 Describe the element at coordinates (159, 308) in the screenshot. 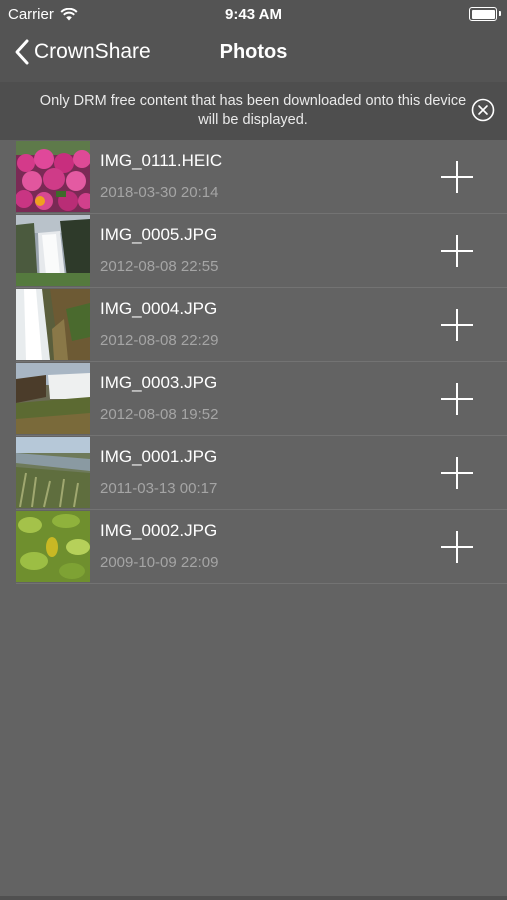

I see `photo-name: IMG_0004.JPG` at that location.